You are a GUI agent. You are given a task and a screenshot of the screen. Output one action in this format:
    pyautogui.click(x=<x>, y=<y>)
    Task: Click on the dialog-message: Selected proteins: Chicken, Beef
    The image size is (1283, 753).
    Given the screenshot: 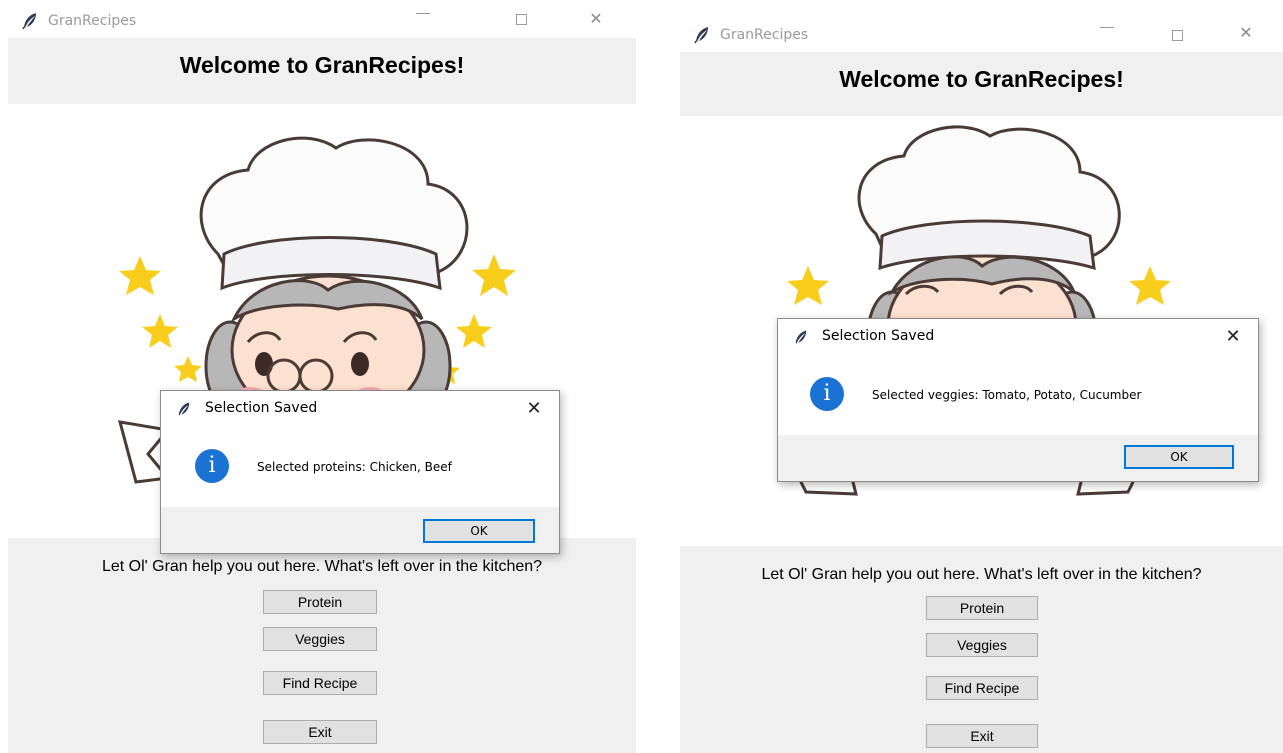 What is the action you would take?
    pyautogui.click(x=354, y=467)
    